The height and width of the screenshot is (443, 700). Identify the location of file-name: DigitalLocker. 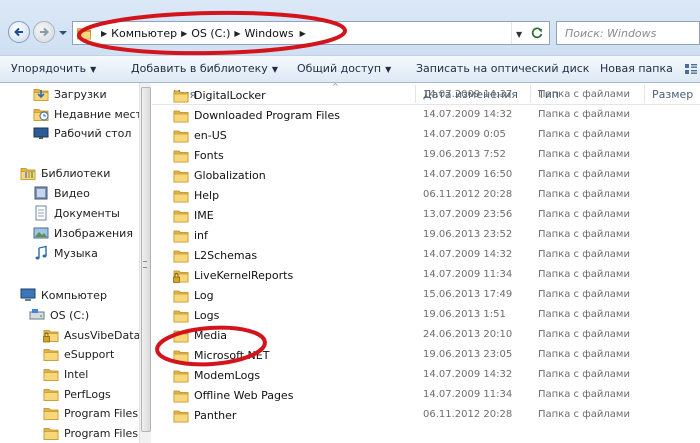
(230, 95).